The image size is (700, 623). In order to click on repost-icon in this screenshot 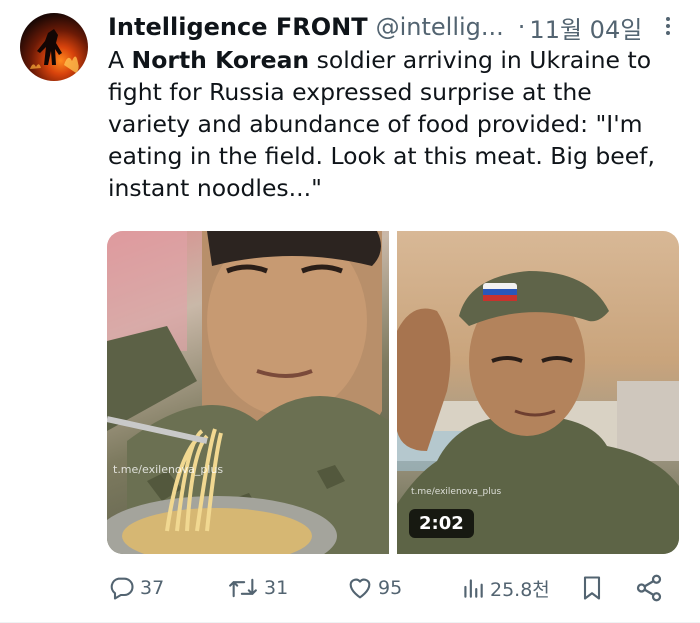, I will do `click(243, 588)`.